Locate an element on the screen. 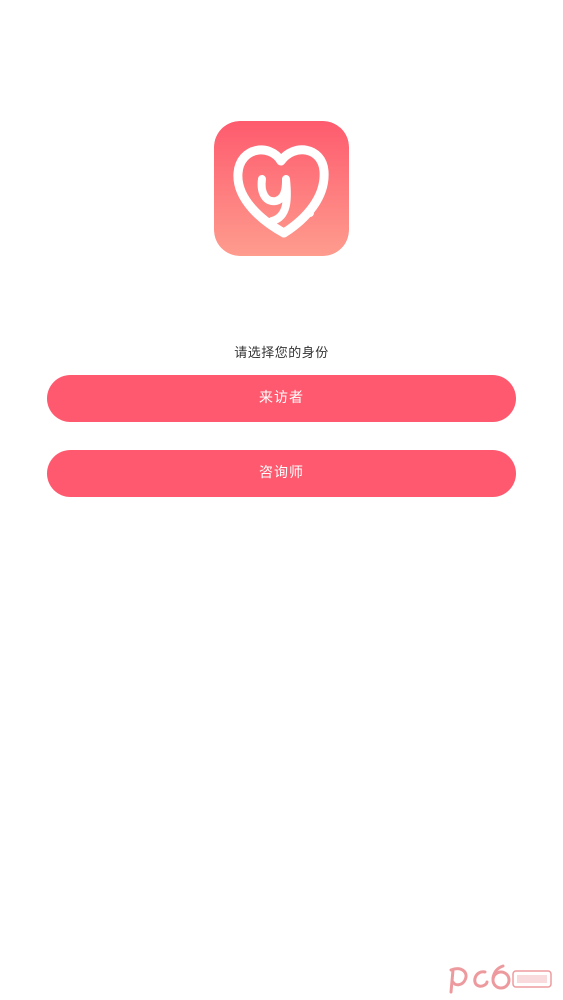  identity-prompt: 请选择您的身份 is located at coordinates (281, 353).